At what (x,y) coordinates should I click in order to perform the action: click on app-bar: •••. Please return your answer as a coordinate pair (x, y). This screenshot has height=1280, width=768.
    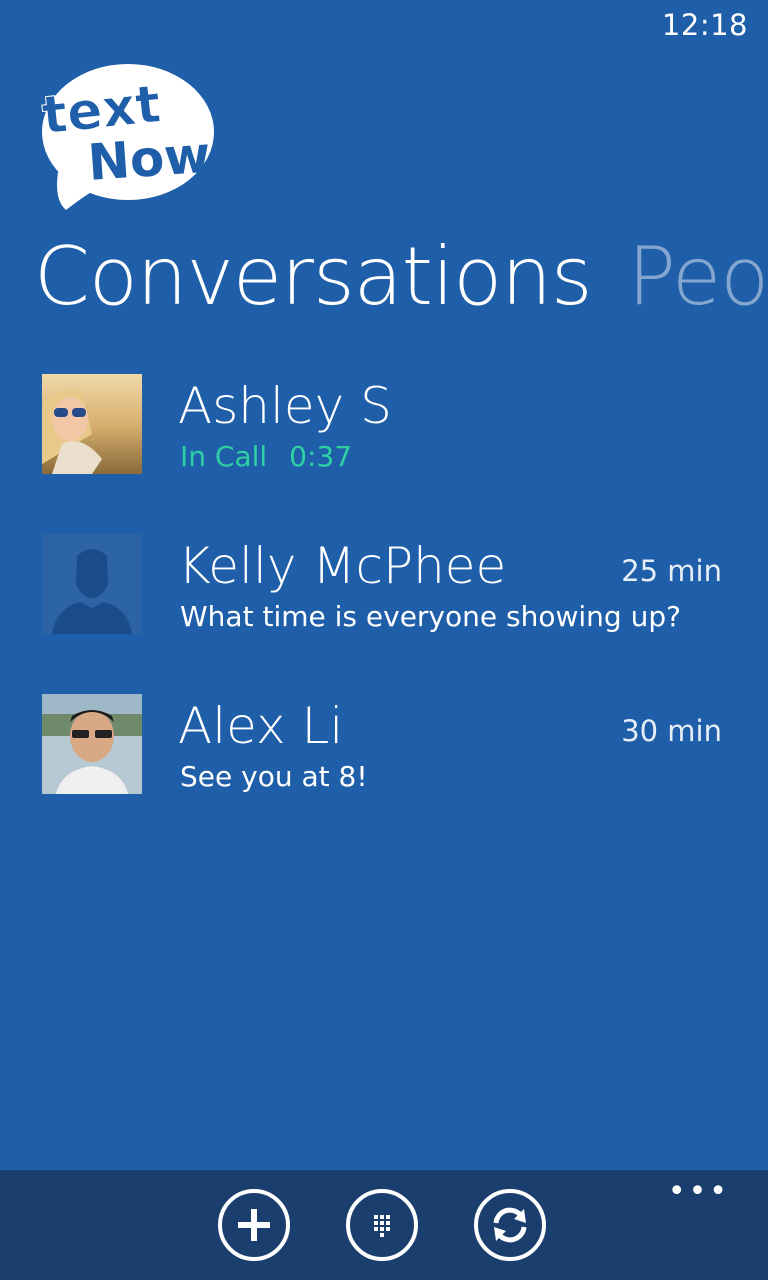
    Looking at the image, I should click on (384, 1225).